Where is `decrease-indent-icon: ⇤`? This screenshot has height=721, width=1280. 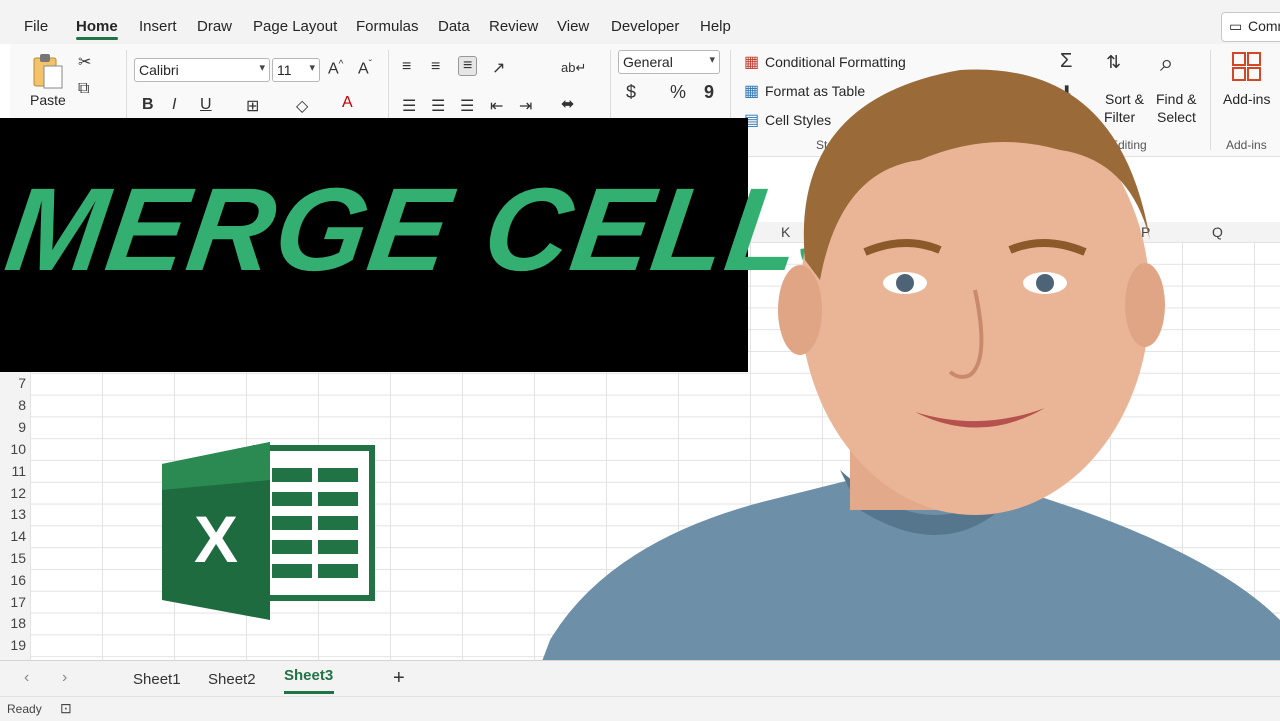 decrease-indent-icon: ⇤ is located at coordinates (496, 106).